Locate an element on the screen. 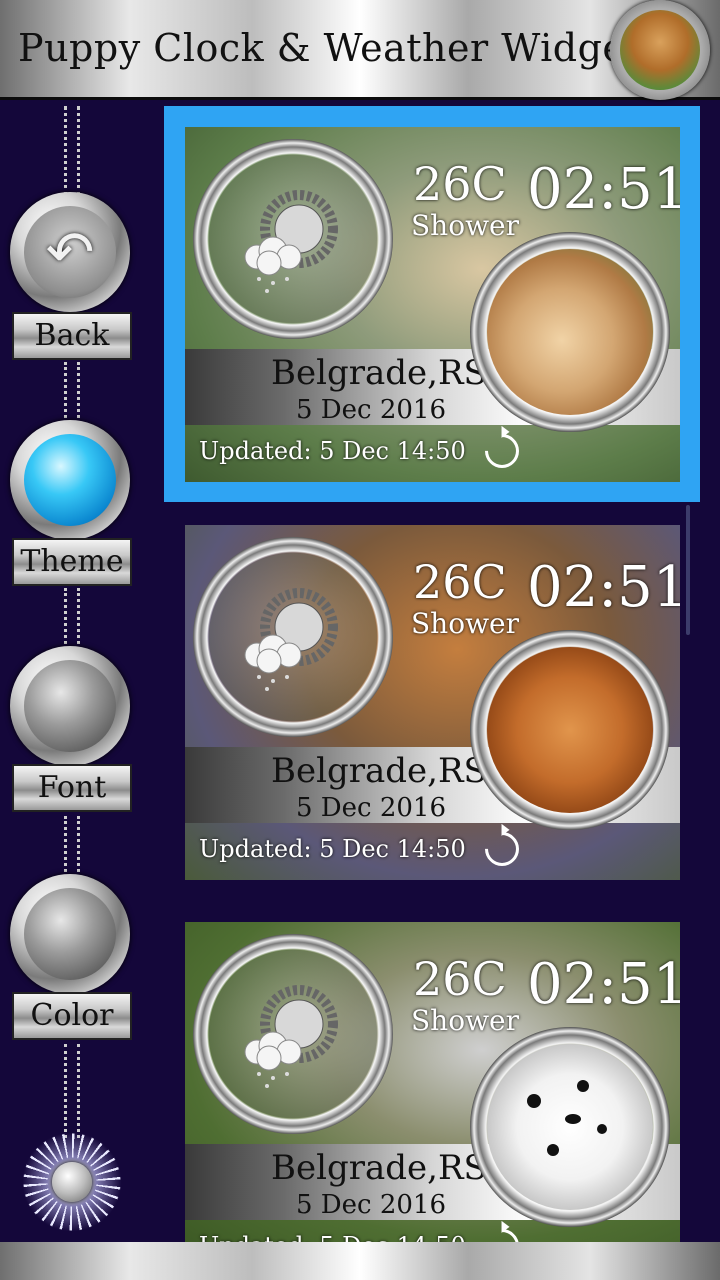 This screenshot has height=1280, width=720. font-label: Font is located at coordinates (72, 788).